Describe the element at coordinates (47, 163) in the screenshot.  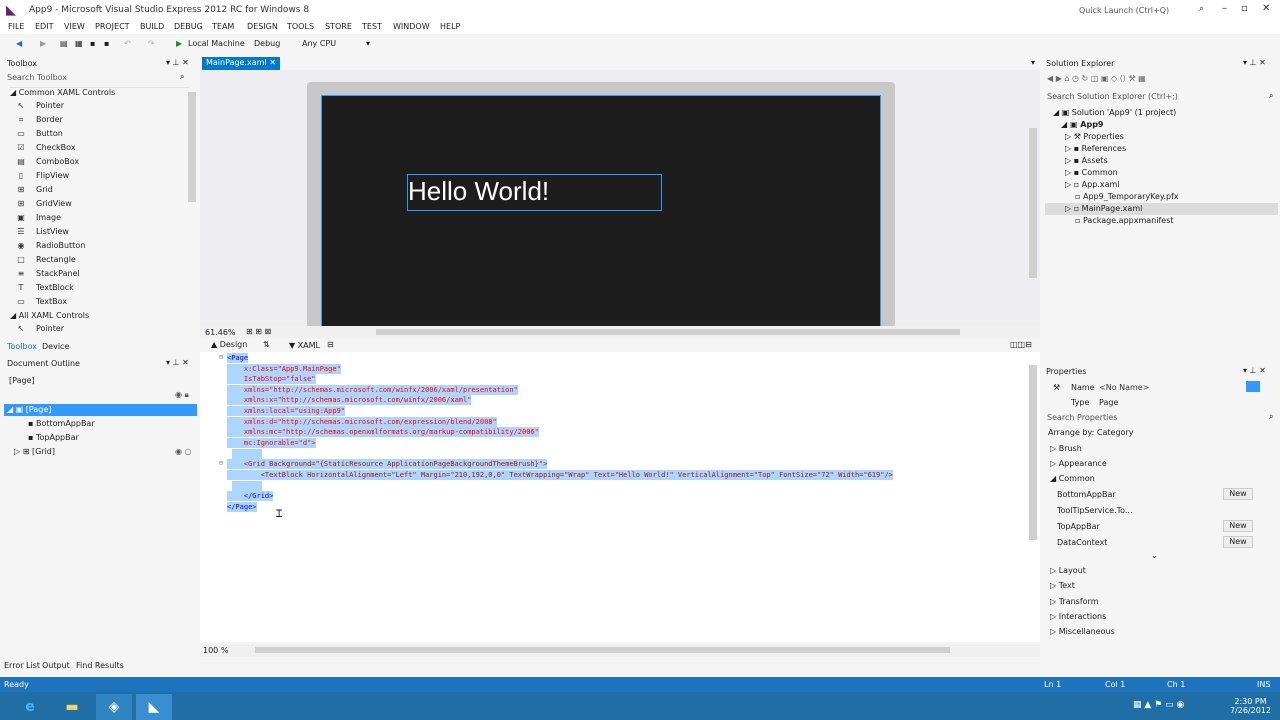
I see `toolbox-item-combobox: ▤ ComboBox` at that location.